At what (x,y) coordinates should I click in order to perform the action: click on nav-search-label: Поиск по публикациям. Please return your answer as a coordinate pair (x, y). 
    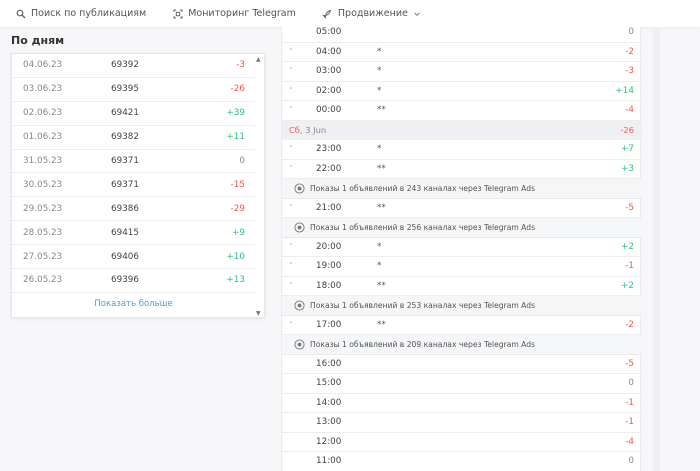
    Looking at the image, I should click on (89, 13).